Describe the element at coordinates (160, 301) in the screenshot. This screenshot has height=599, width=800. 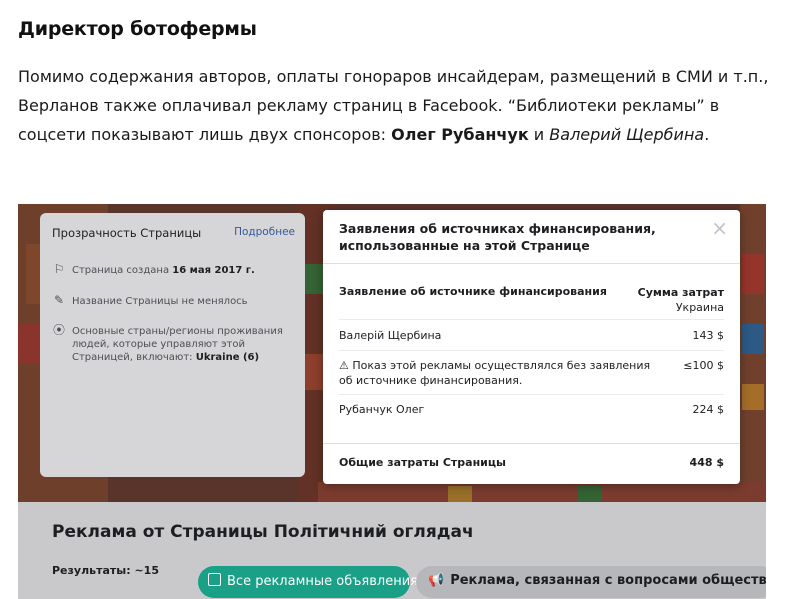
I see `name-unchanged-text: Название Страницы не менялось` at that location.